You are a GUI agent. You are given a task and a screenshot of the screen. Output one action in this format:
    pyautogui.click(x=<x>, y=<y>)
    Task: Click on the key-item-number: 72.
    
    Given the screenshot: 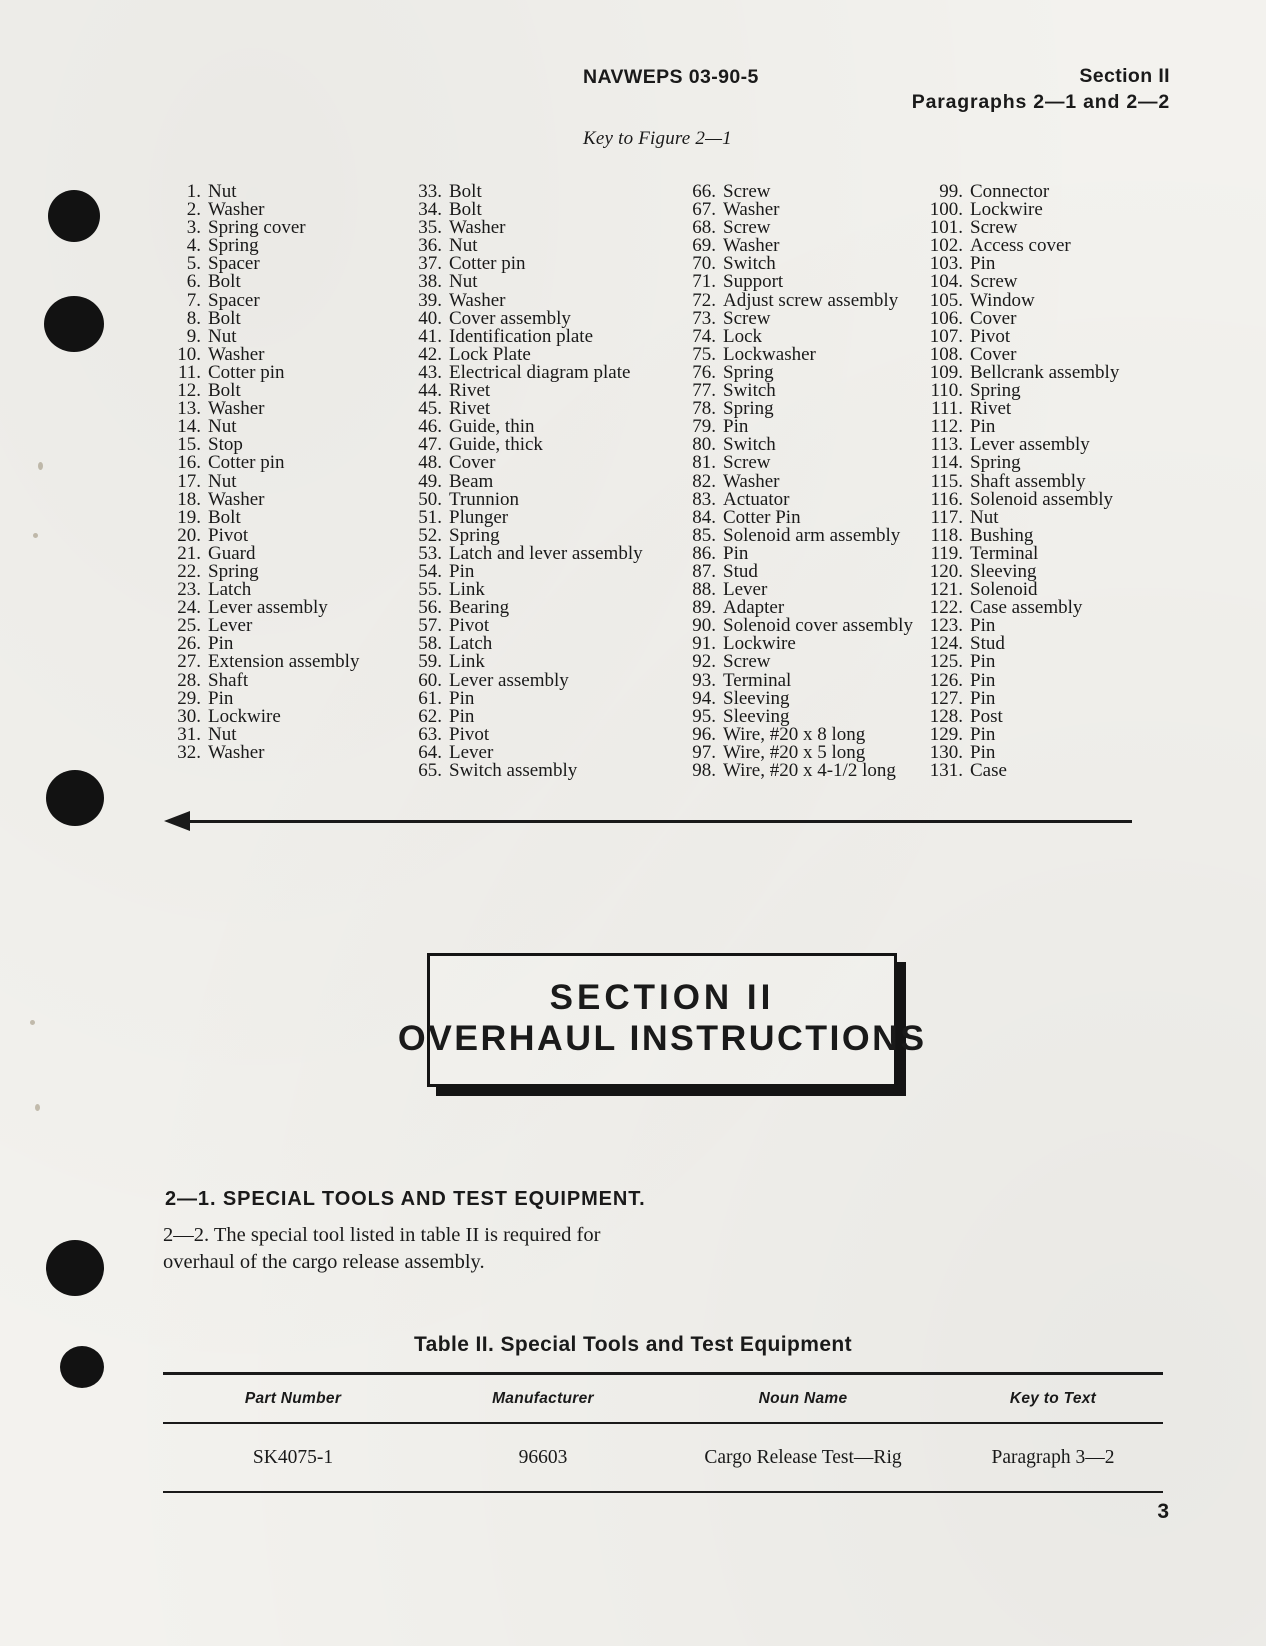 What is the action you would take?
    pyautogui.click(x=704, y=300)
    